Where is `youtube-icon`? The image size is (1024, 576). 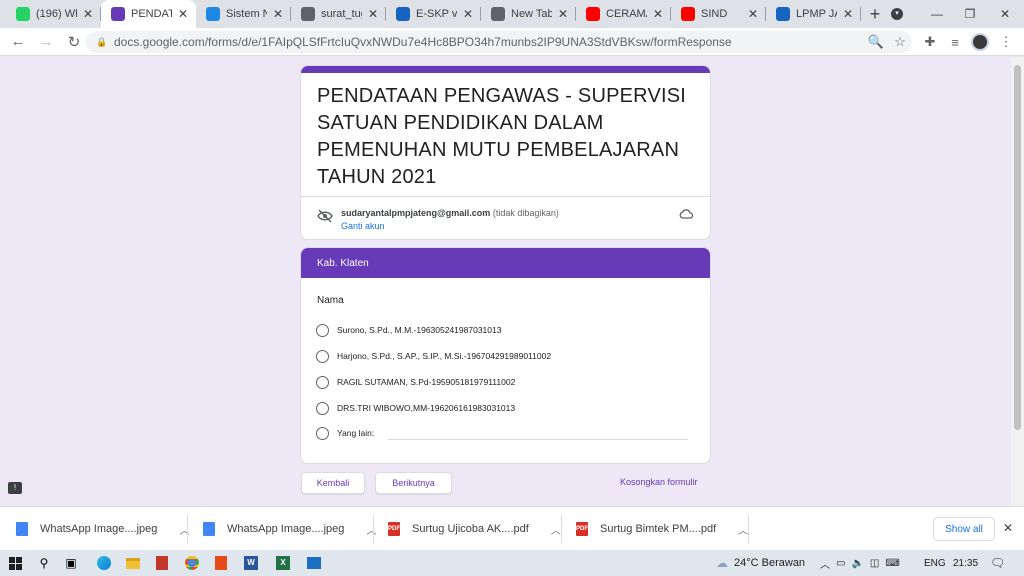
youtube-icon is located at coordinates (593, 14).